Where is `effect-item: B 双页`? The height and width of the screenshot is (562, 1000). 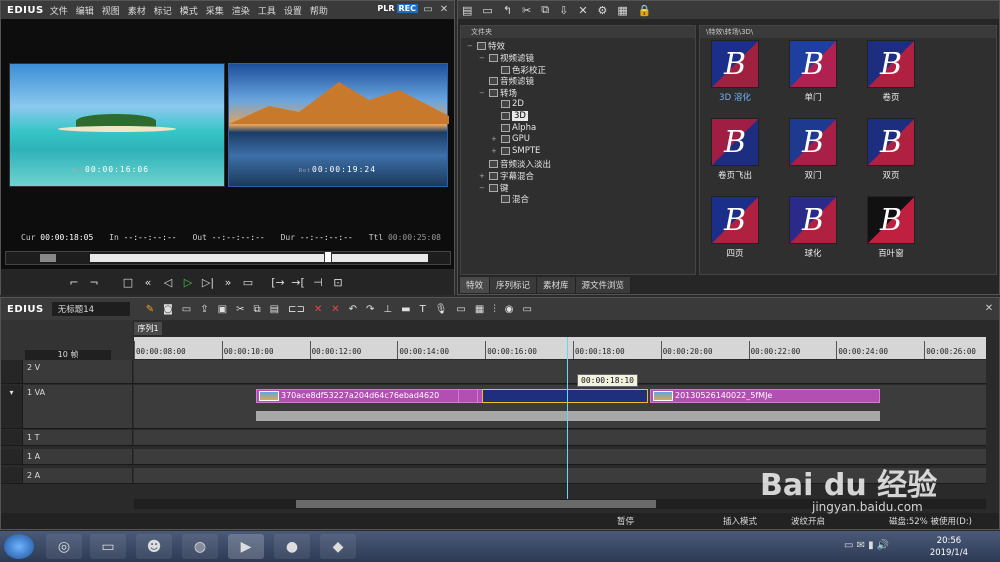
effect-item: B 双页 is located at coordinates (891, 149).